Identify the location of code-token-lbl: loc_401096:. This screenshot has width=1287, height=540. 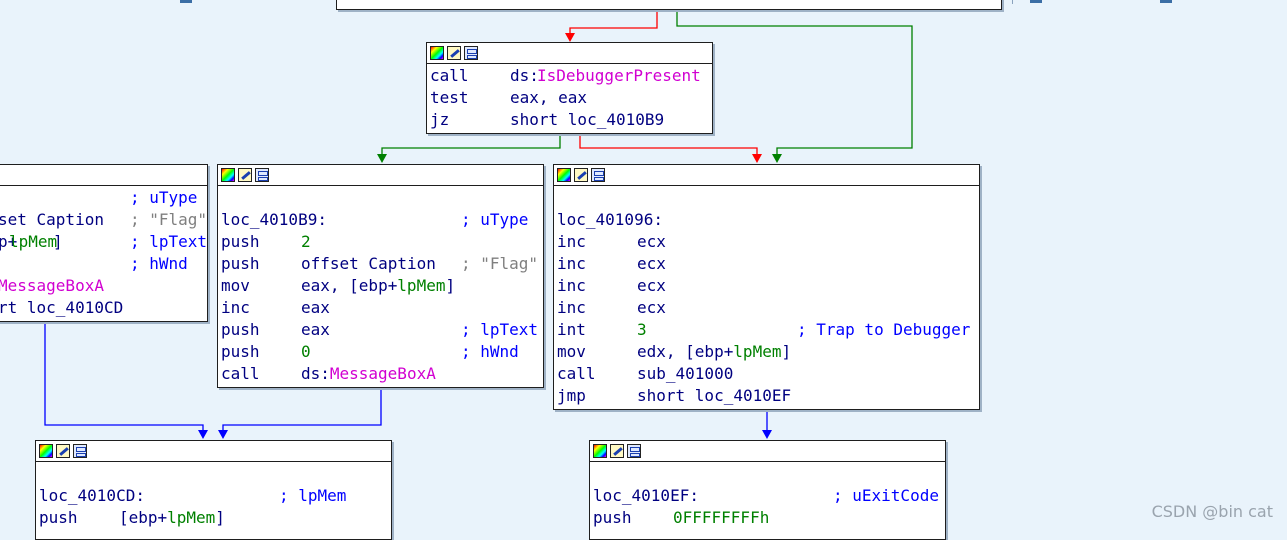
(610, 220).